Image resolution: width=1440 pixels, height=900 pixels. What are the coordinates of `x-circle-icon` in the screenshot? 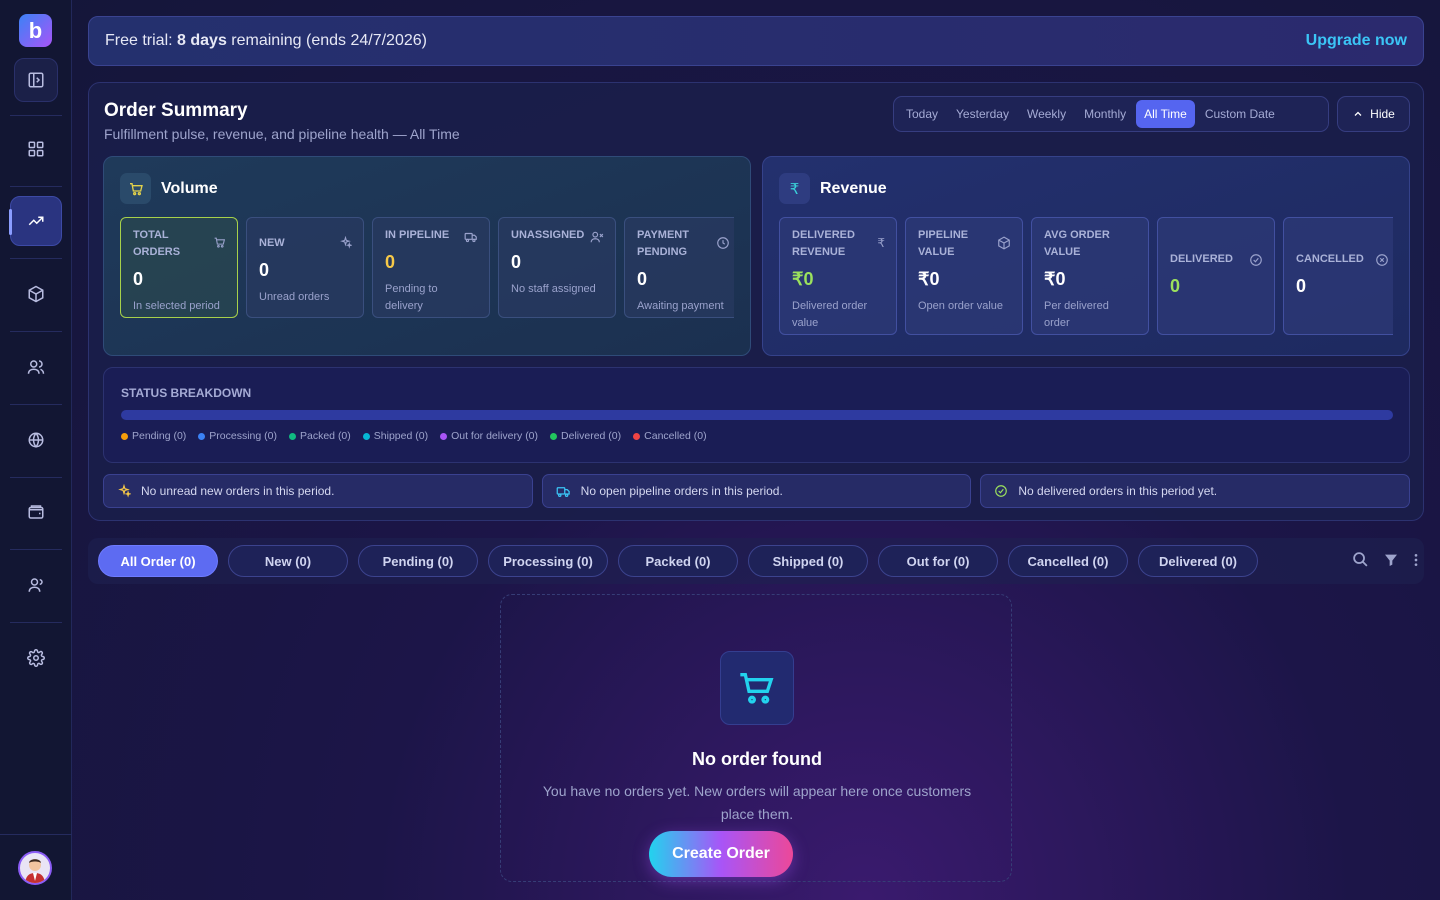 It's located at (1382, 261).